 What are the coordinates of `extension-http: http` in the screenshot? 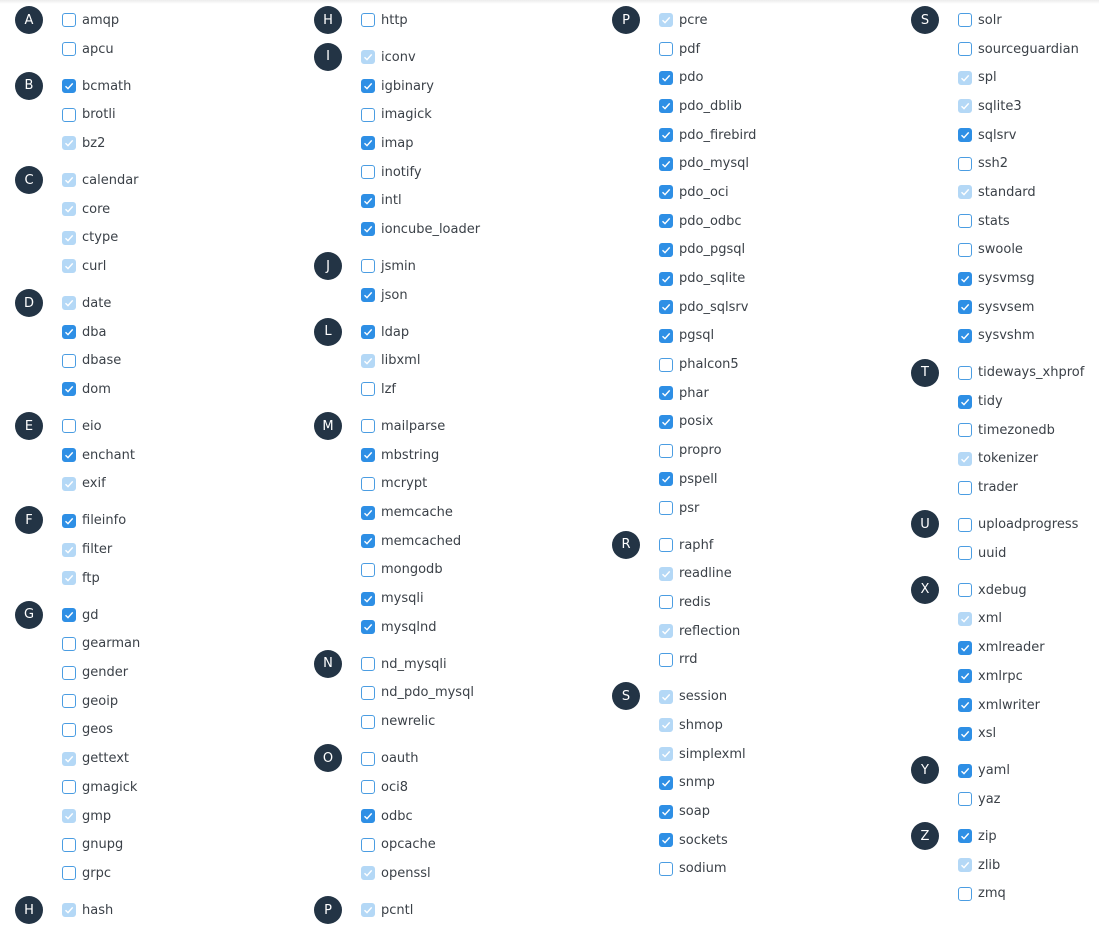 It's located at (420, 20).